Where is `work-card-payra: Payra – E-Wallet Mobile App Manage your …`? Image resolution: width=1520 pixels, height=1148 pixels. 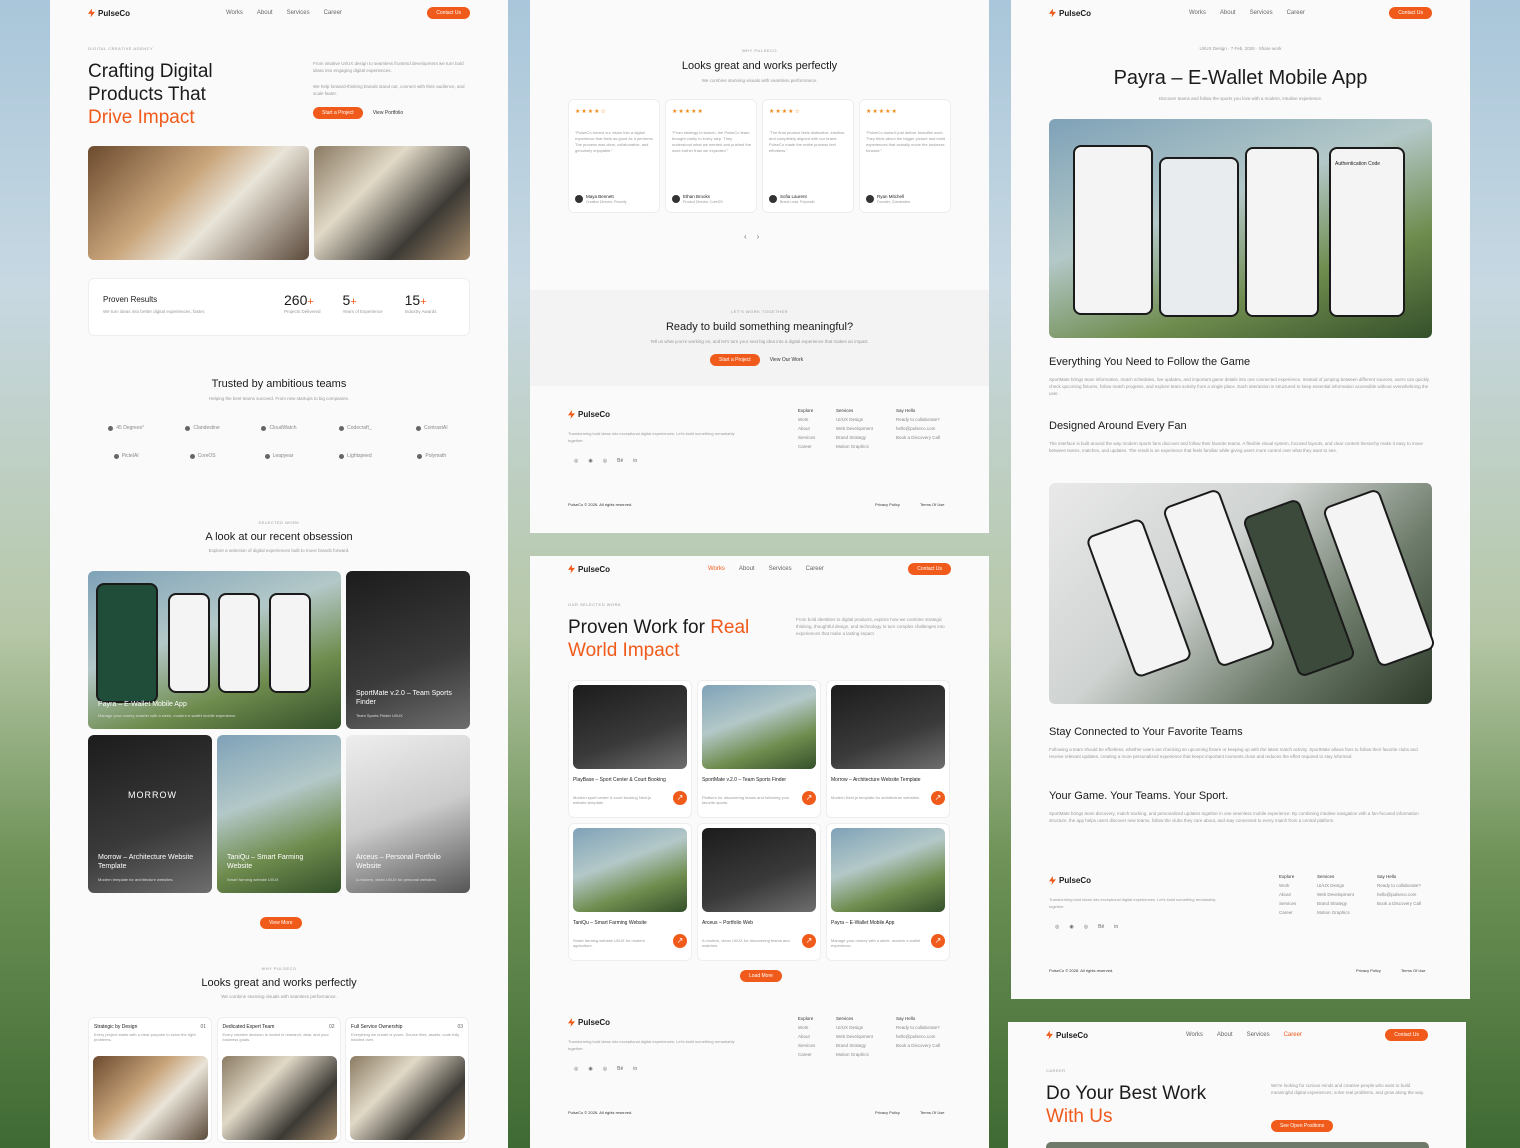
work-card-payra: Payra – E-Wallet Mobile App Manage your … is located at coordinates (214, 650).